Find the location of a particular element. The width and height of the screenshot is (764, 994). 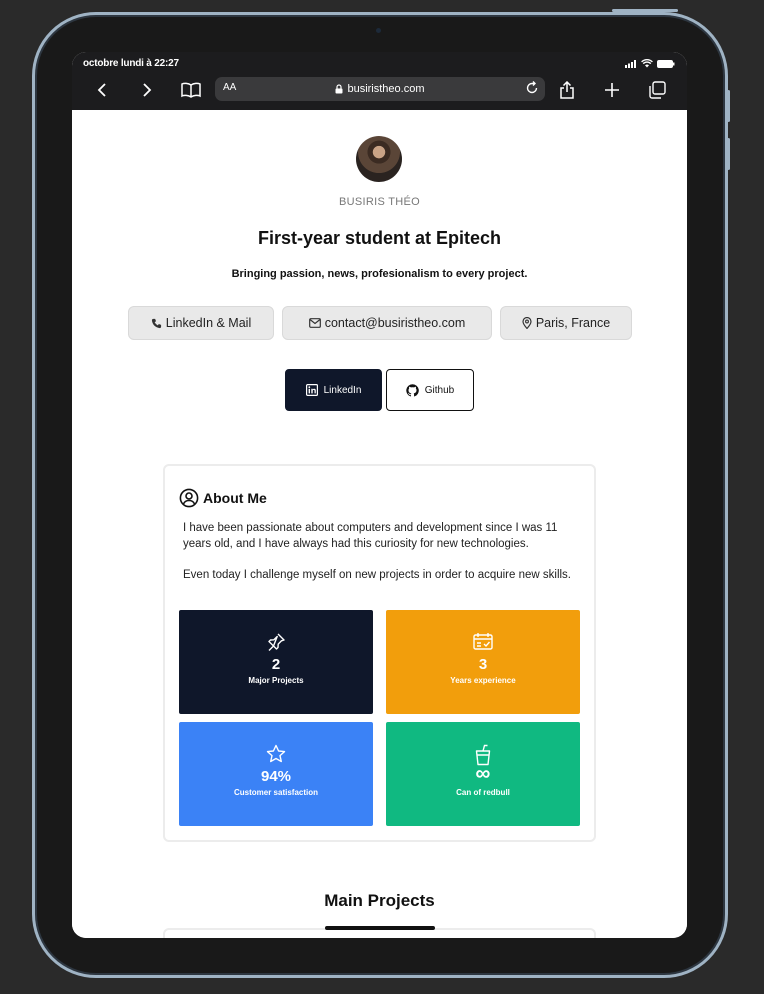

plus-icon is located at coordinates (612, 90).